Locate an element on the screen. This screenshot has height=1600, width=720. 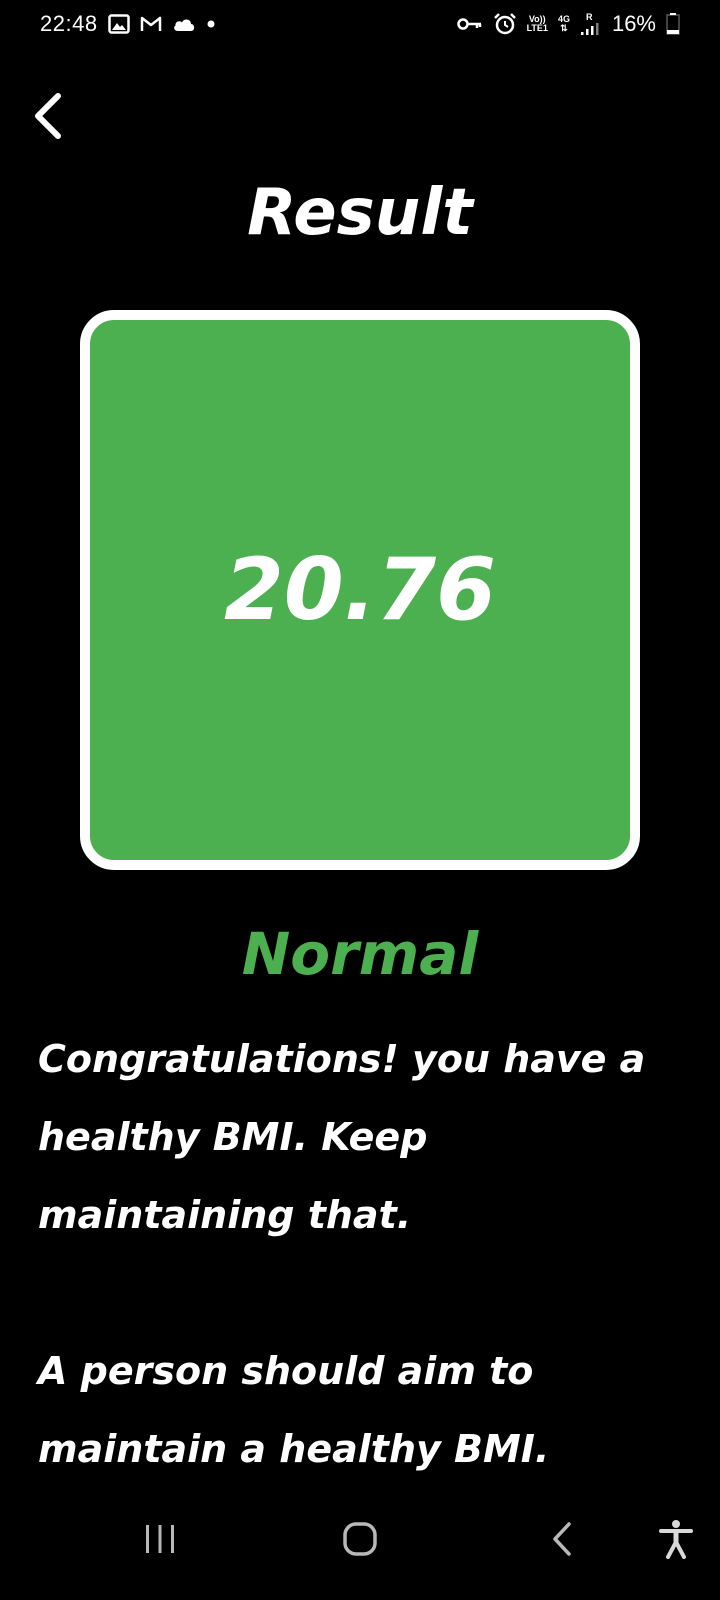
recents-button is located at coordinates (160, 1539).